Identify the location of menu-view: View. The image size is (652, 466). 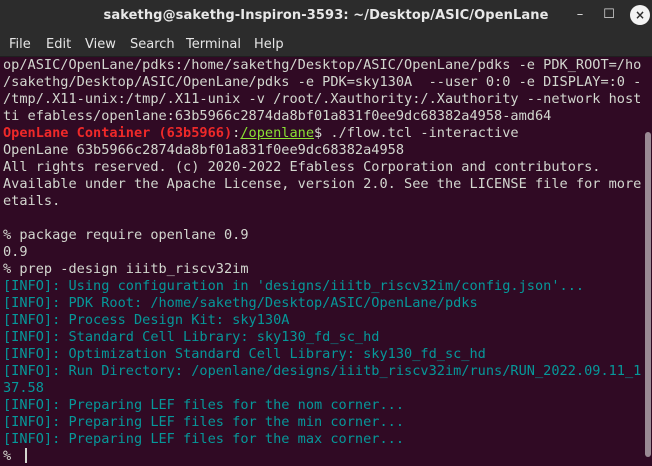
(100, 44).